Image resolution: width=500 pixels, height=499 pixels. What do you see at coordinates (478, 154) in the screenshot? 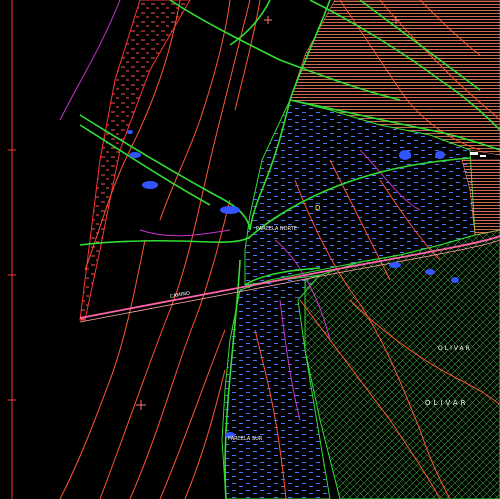
I see `small-markers` at bounding box center [478, 154].